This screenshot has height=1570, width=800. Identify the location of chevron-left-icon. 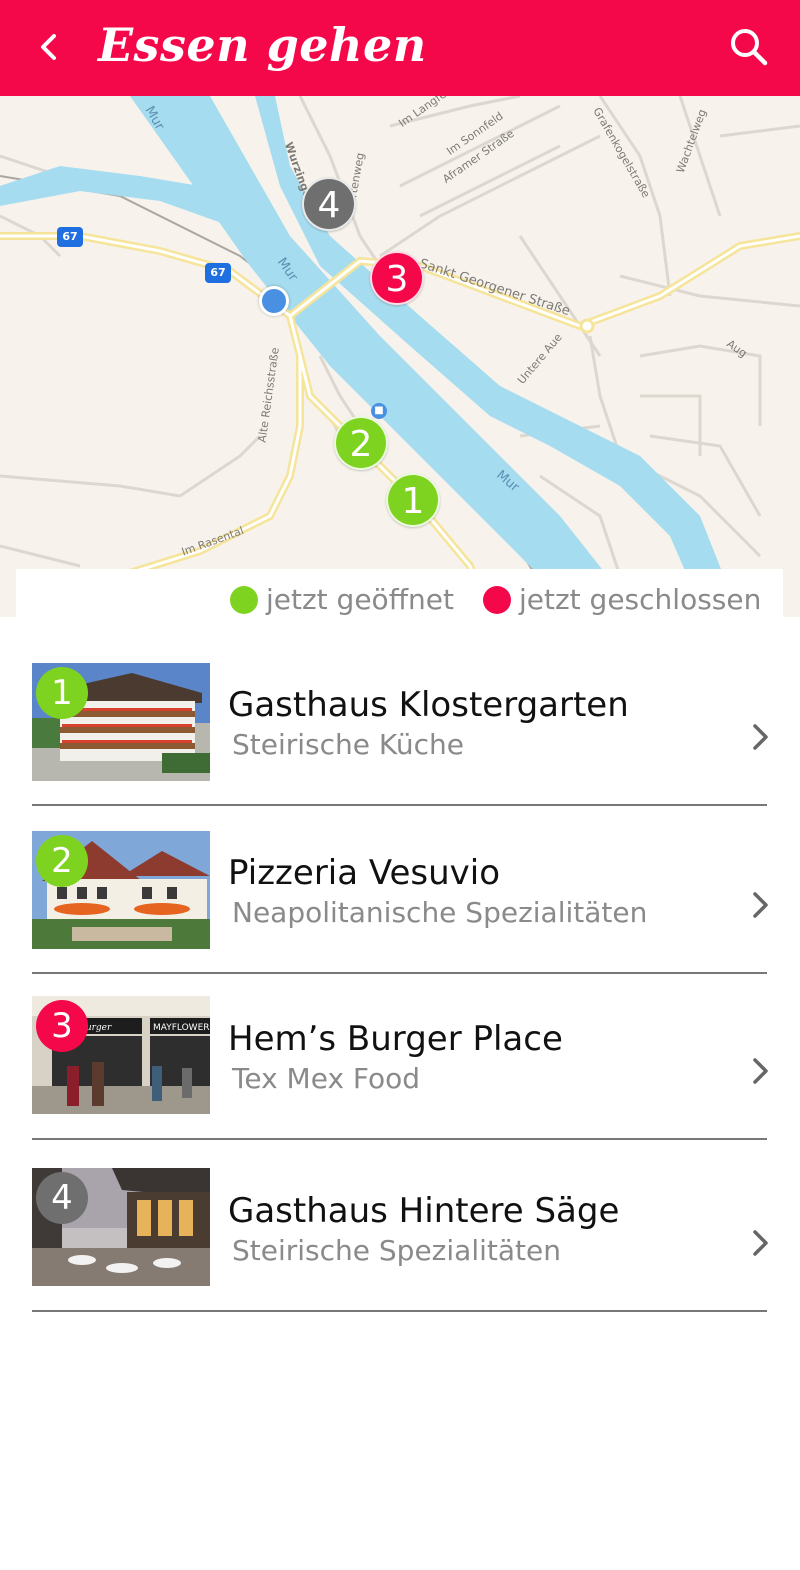
(48, 47).